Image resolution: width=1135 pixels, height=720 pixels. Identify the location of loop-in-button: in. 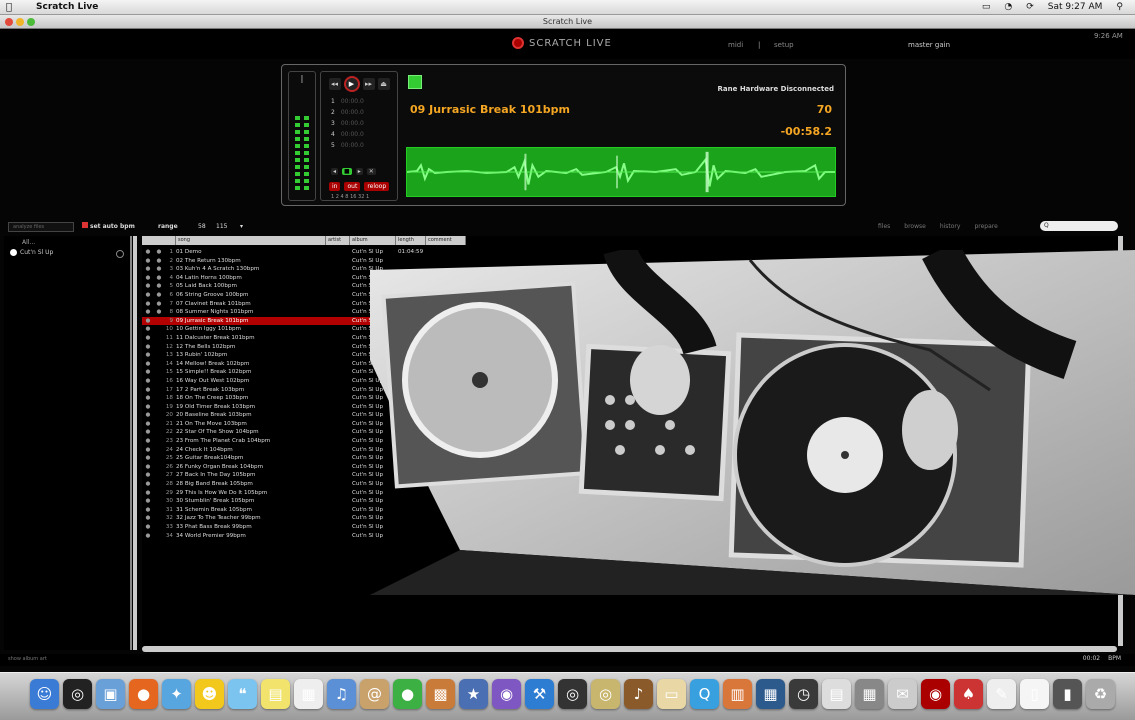
(335, 186).